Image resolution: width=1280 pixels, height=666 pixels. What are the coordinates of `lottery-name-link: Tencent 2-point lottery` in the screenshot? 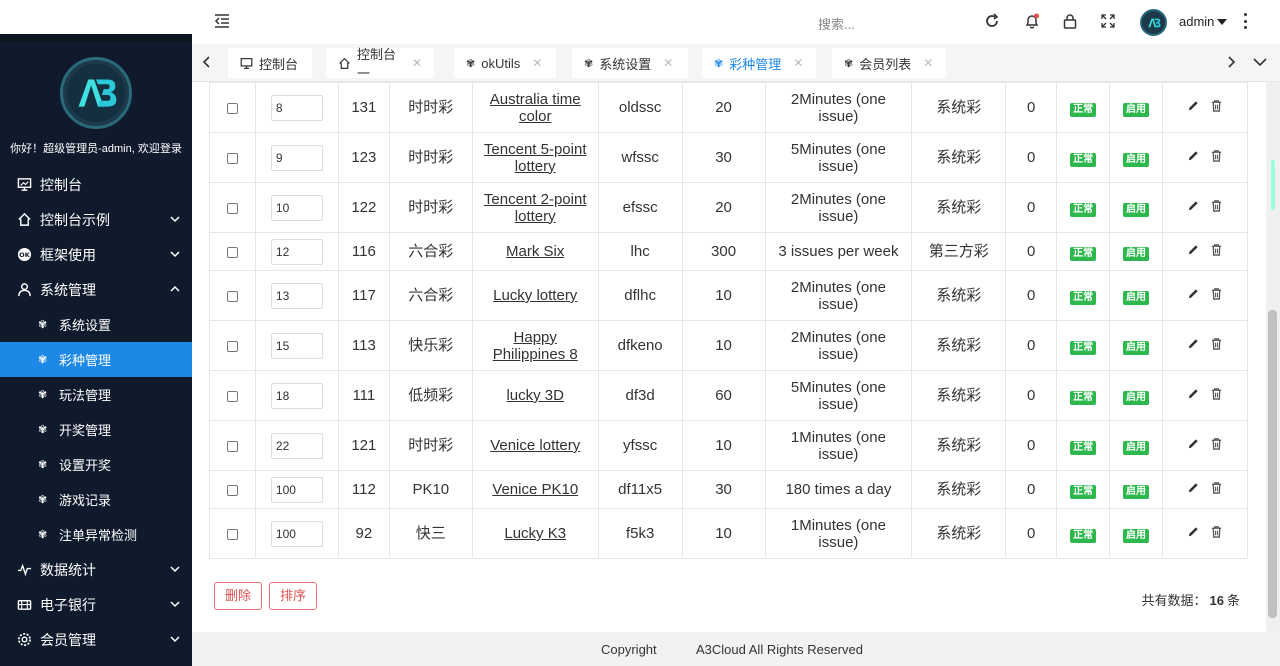 It's located at (535, 208).